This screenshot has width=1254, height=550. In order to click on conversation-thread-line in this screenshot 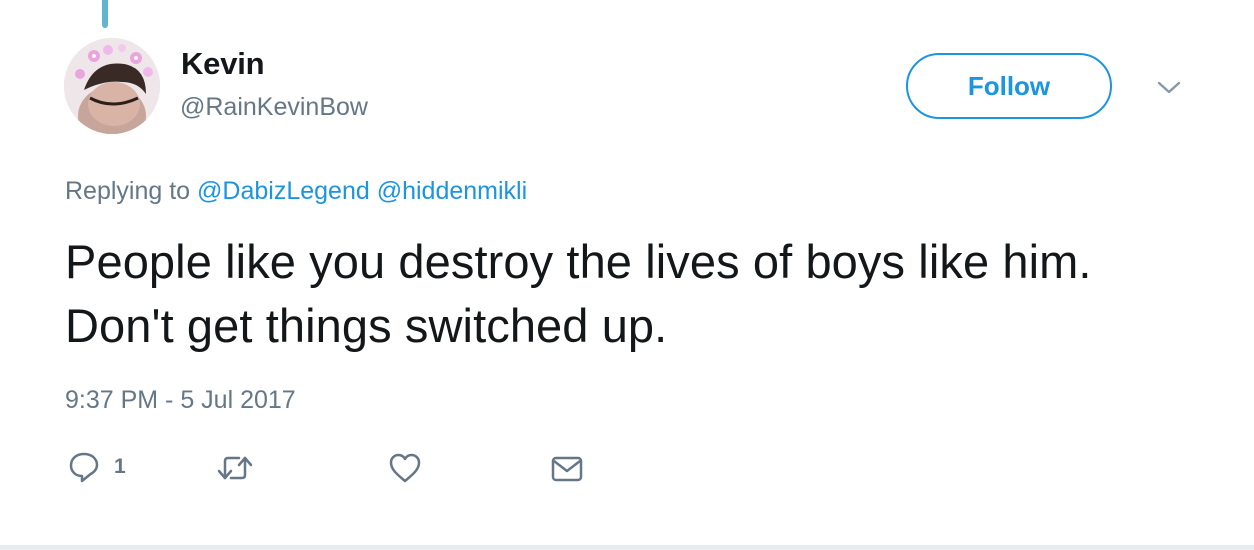, I will do `click(105, 14)`.